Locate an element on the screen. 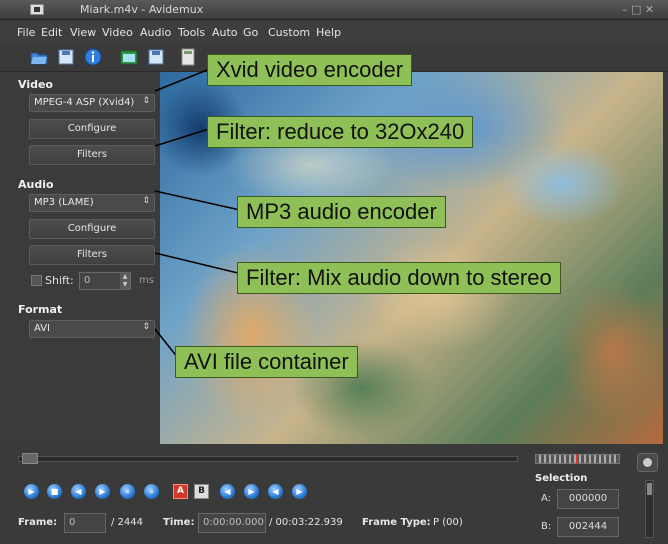 Image resolution: width=668 pixels, height=544 pixels. shift-unit: ms is located at coordinates (146, 280).